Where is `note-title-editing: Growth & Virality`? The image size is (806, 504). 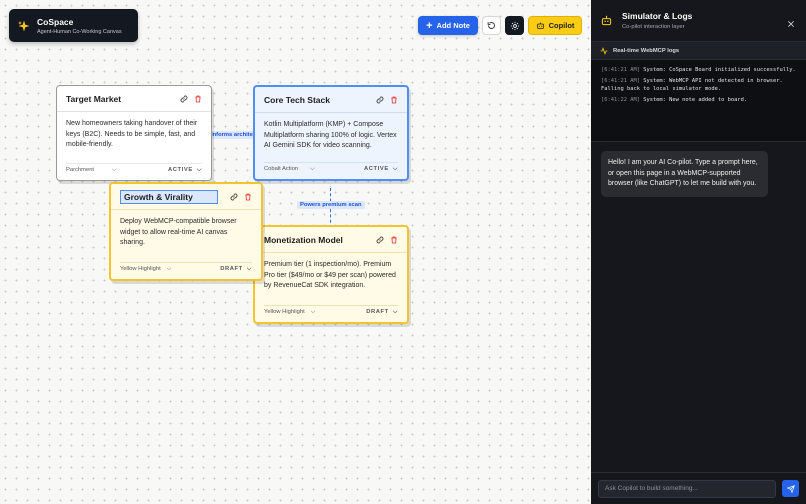
note-title-editing: Growth & Virality is located at coordinates (169, 196).